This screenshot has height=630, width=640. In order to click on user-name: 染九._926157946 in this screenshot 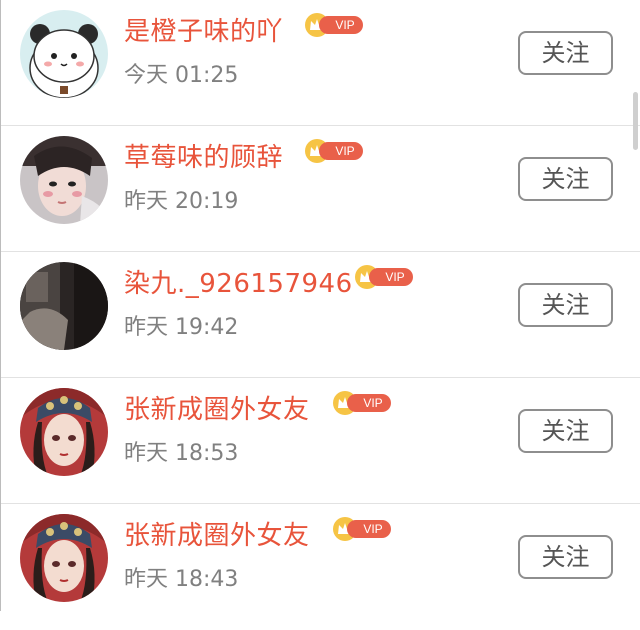, I will do `click(238, 284)`.